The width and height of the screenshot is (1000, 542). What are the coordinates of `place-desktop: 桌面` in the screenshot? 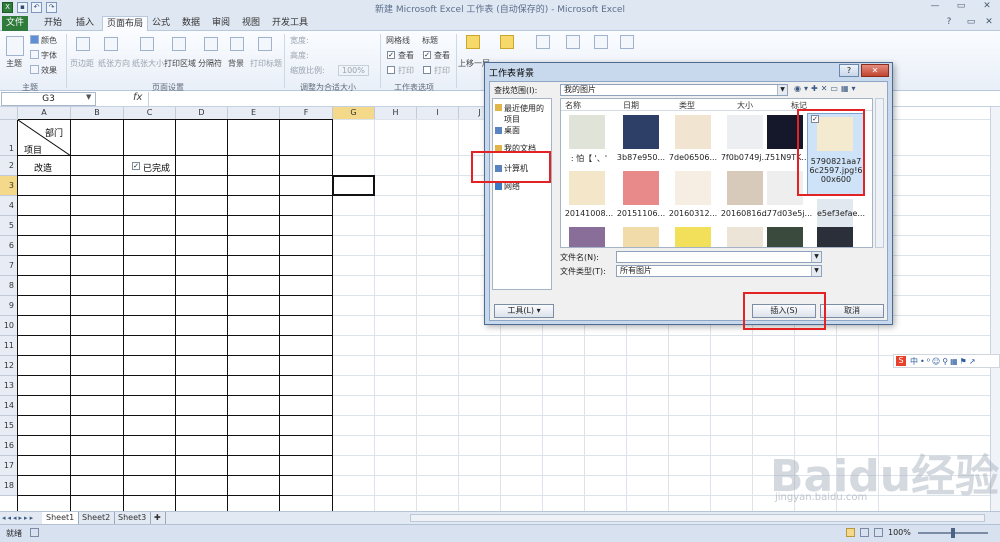 It's located at (507, 130).